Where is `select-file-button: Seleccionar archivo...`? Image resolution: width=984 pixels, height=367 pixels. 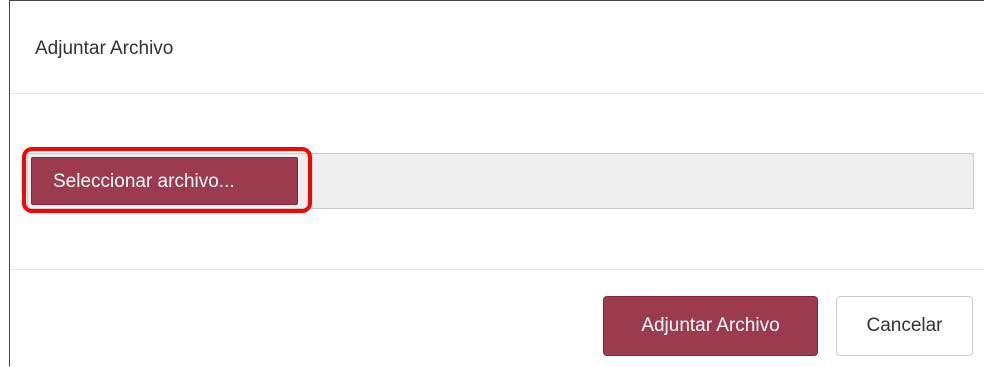
select-file-button: Seleccionar archivo... is located at coordinates (164, 181).